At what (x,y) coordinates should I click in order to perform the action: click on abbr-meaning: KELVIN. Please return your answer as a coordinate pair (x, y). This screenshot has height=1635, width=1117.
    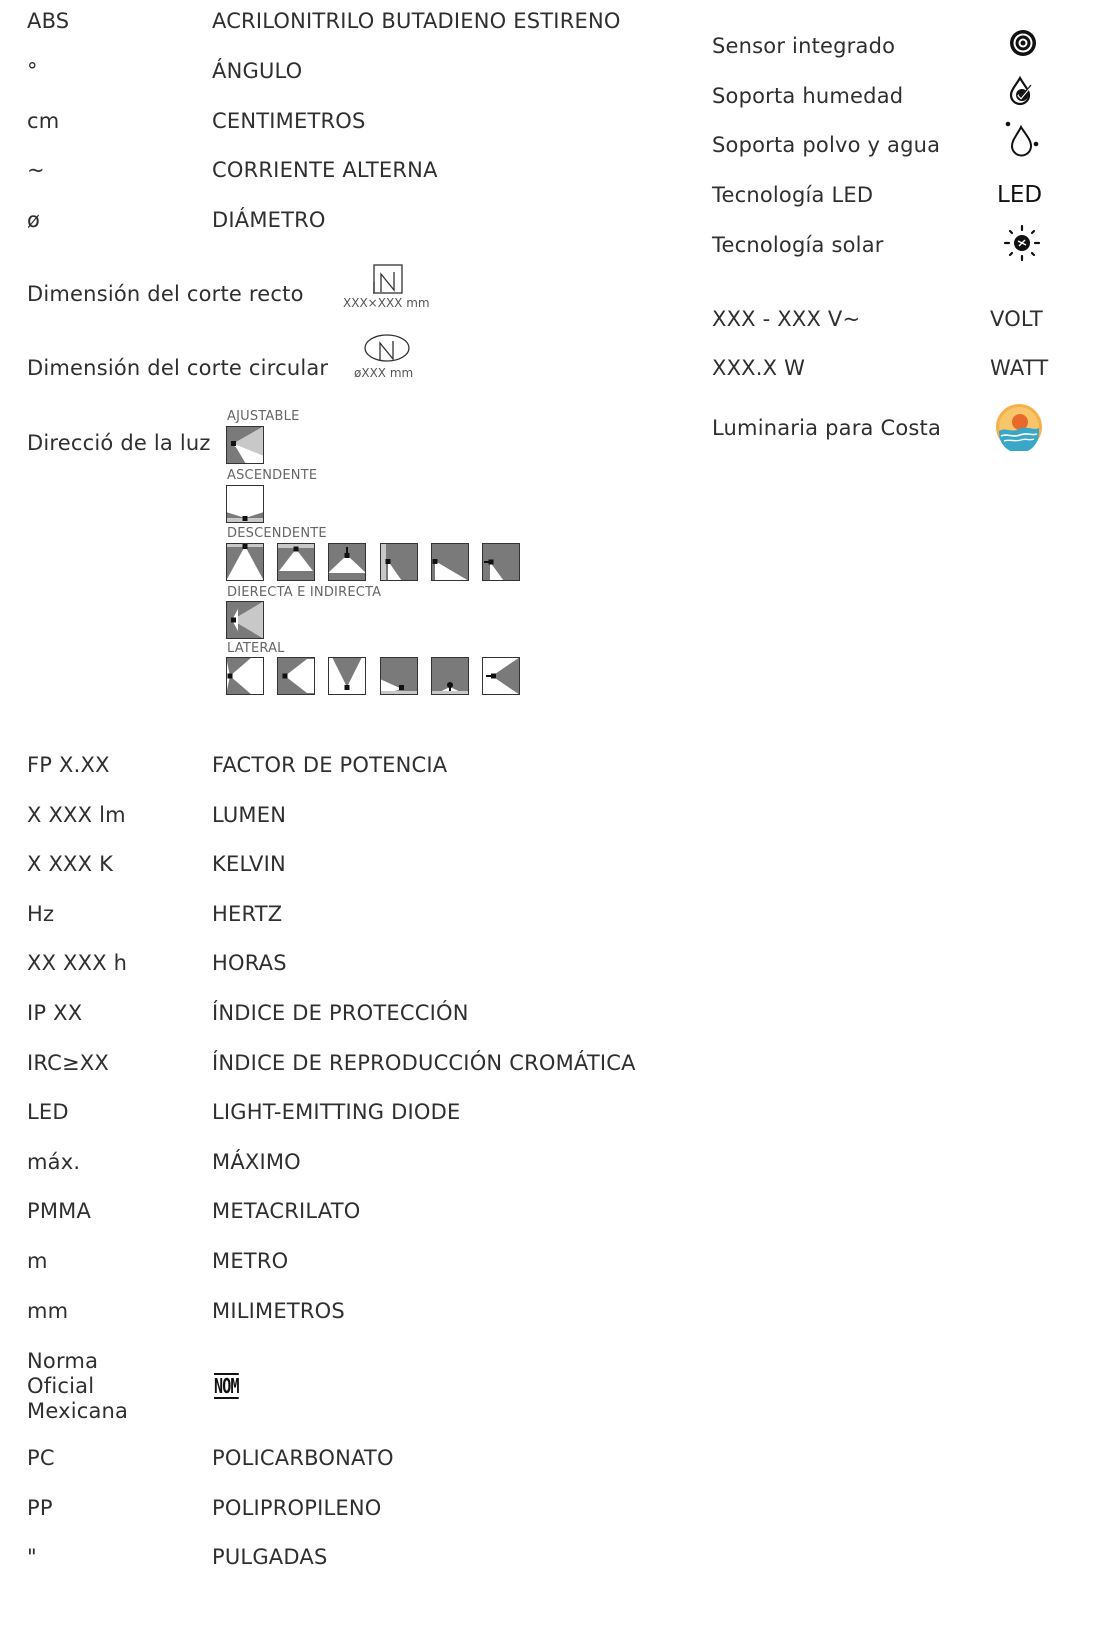
    Looking at the image, I should click on (249, 864).